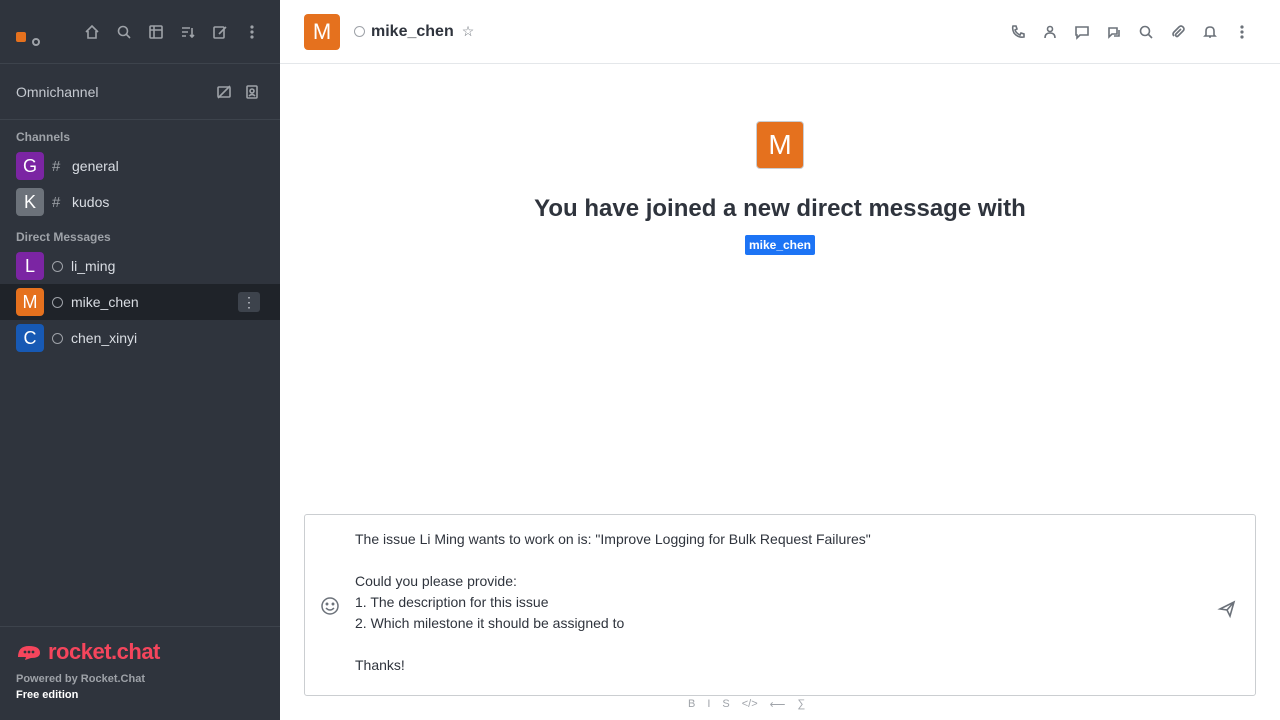  I want to click on powered-by-text: Powered by Rocket.Chat, so click(140, 679).